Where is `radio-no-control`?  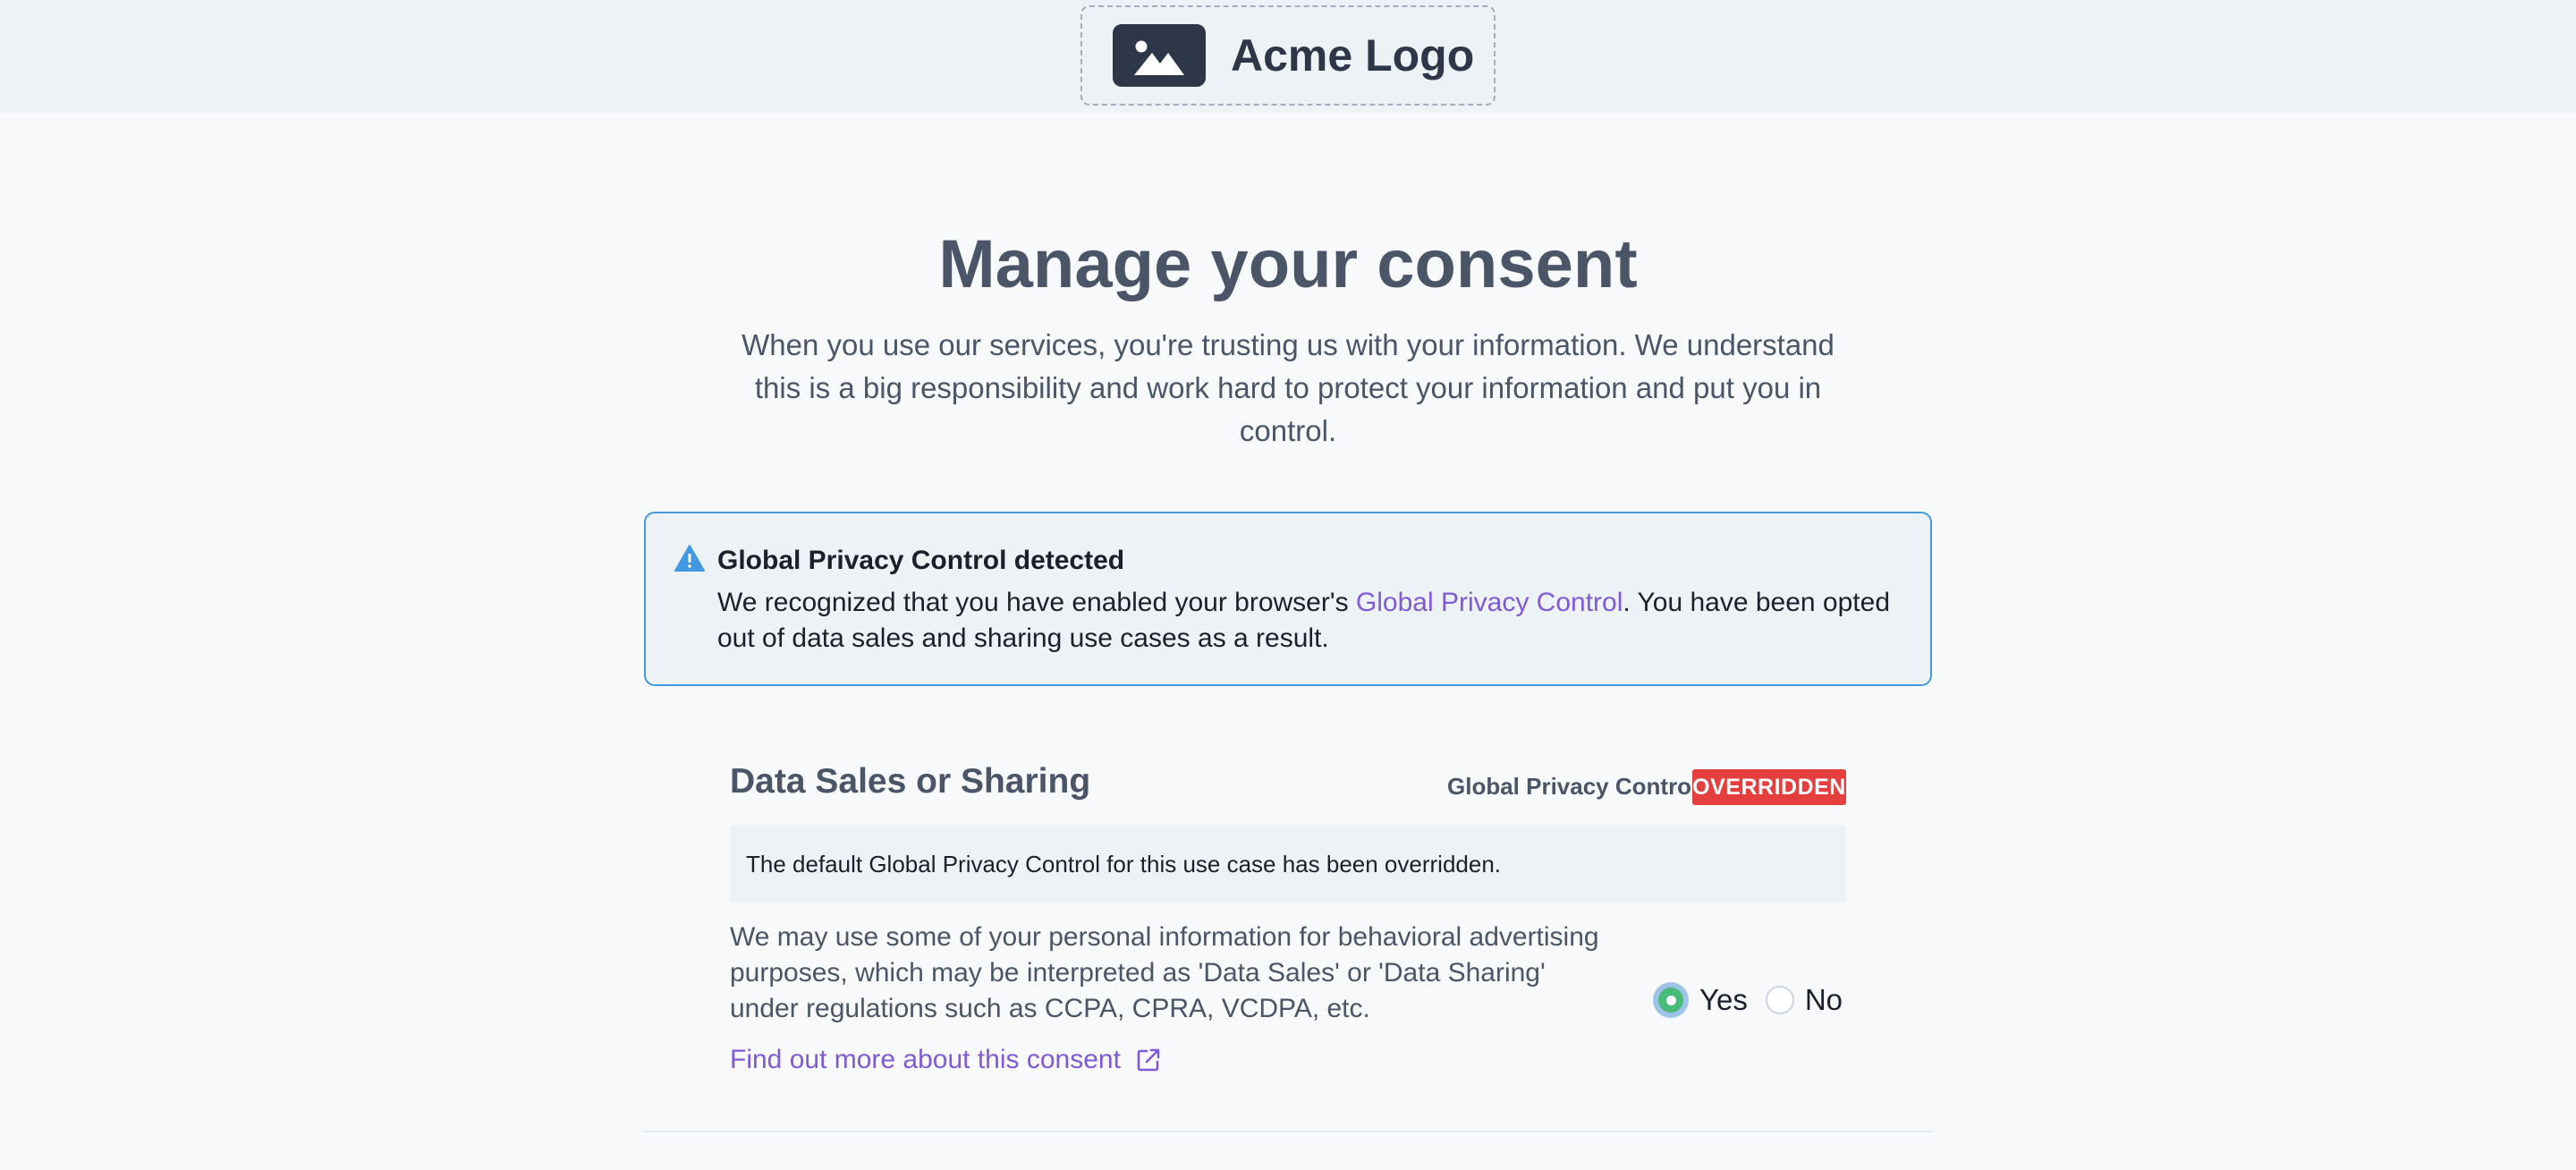 radio-no-control is located at coordinates (1779, 1000).